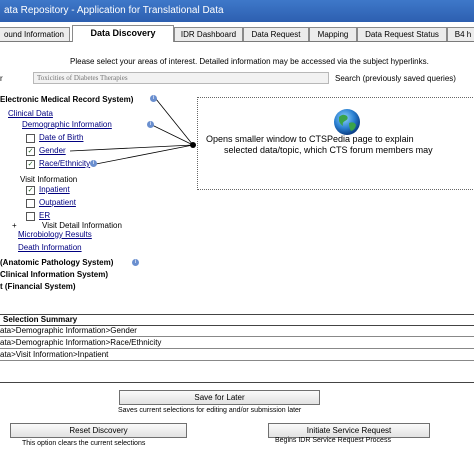  Describe the element at coordinates (54, 189) in the screenshot. I see `tree-inpatient: Inpatient` at that location.